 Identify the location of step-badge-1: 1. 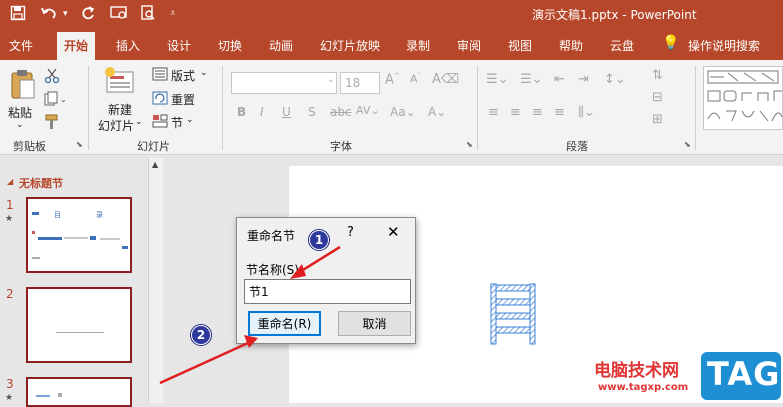
(319, 240).